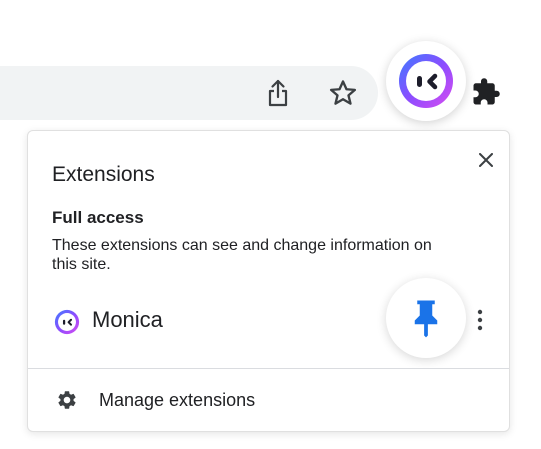  What do you see at coordinates (177, 400) in the screenshot?
I see `manage-extensions-label: Manage extensions` at bounding box center [177, 400].